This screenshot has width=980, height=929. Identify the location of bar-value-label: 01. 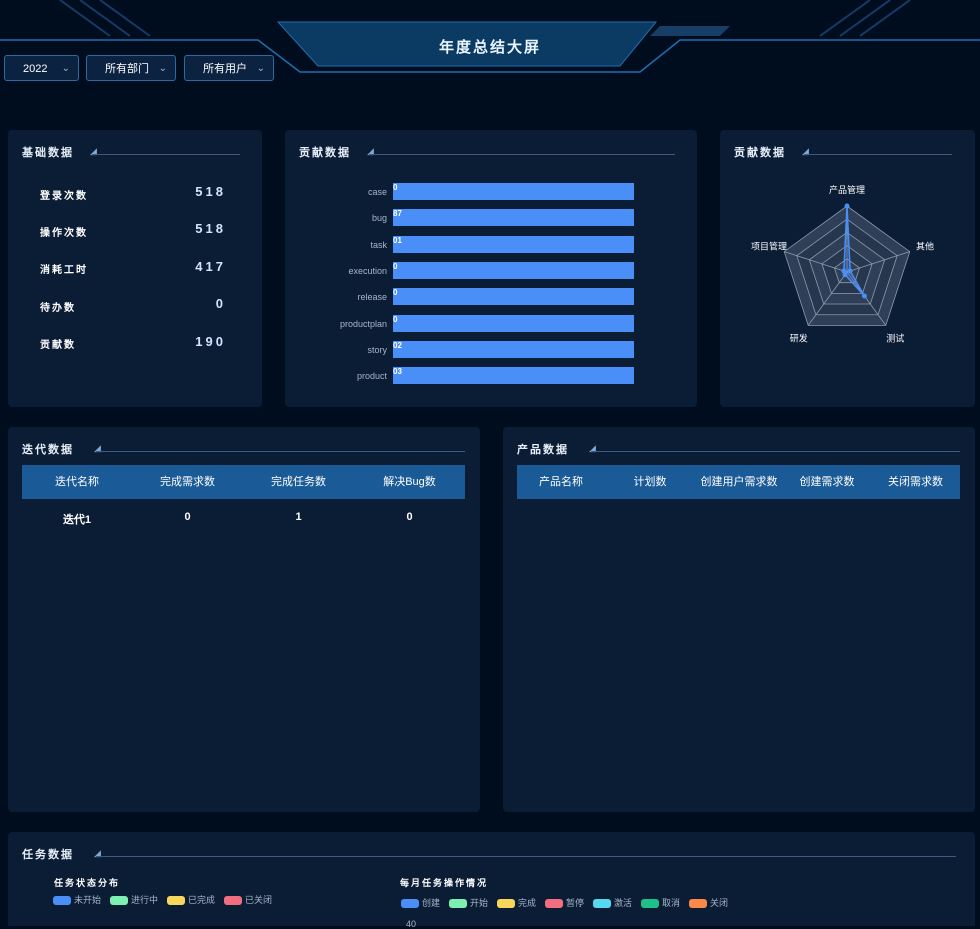
(397, 240).